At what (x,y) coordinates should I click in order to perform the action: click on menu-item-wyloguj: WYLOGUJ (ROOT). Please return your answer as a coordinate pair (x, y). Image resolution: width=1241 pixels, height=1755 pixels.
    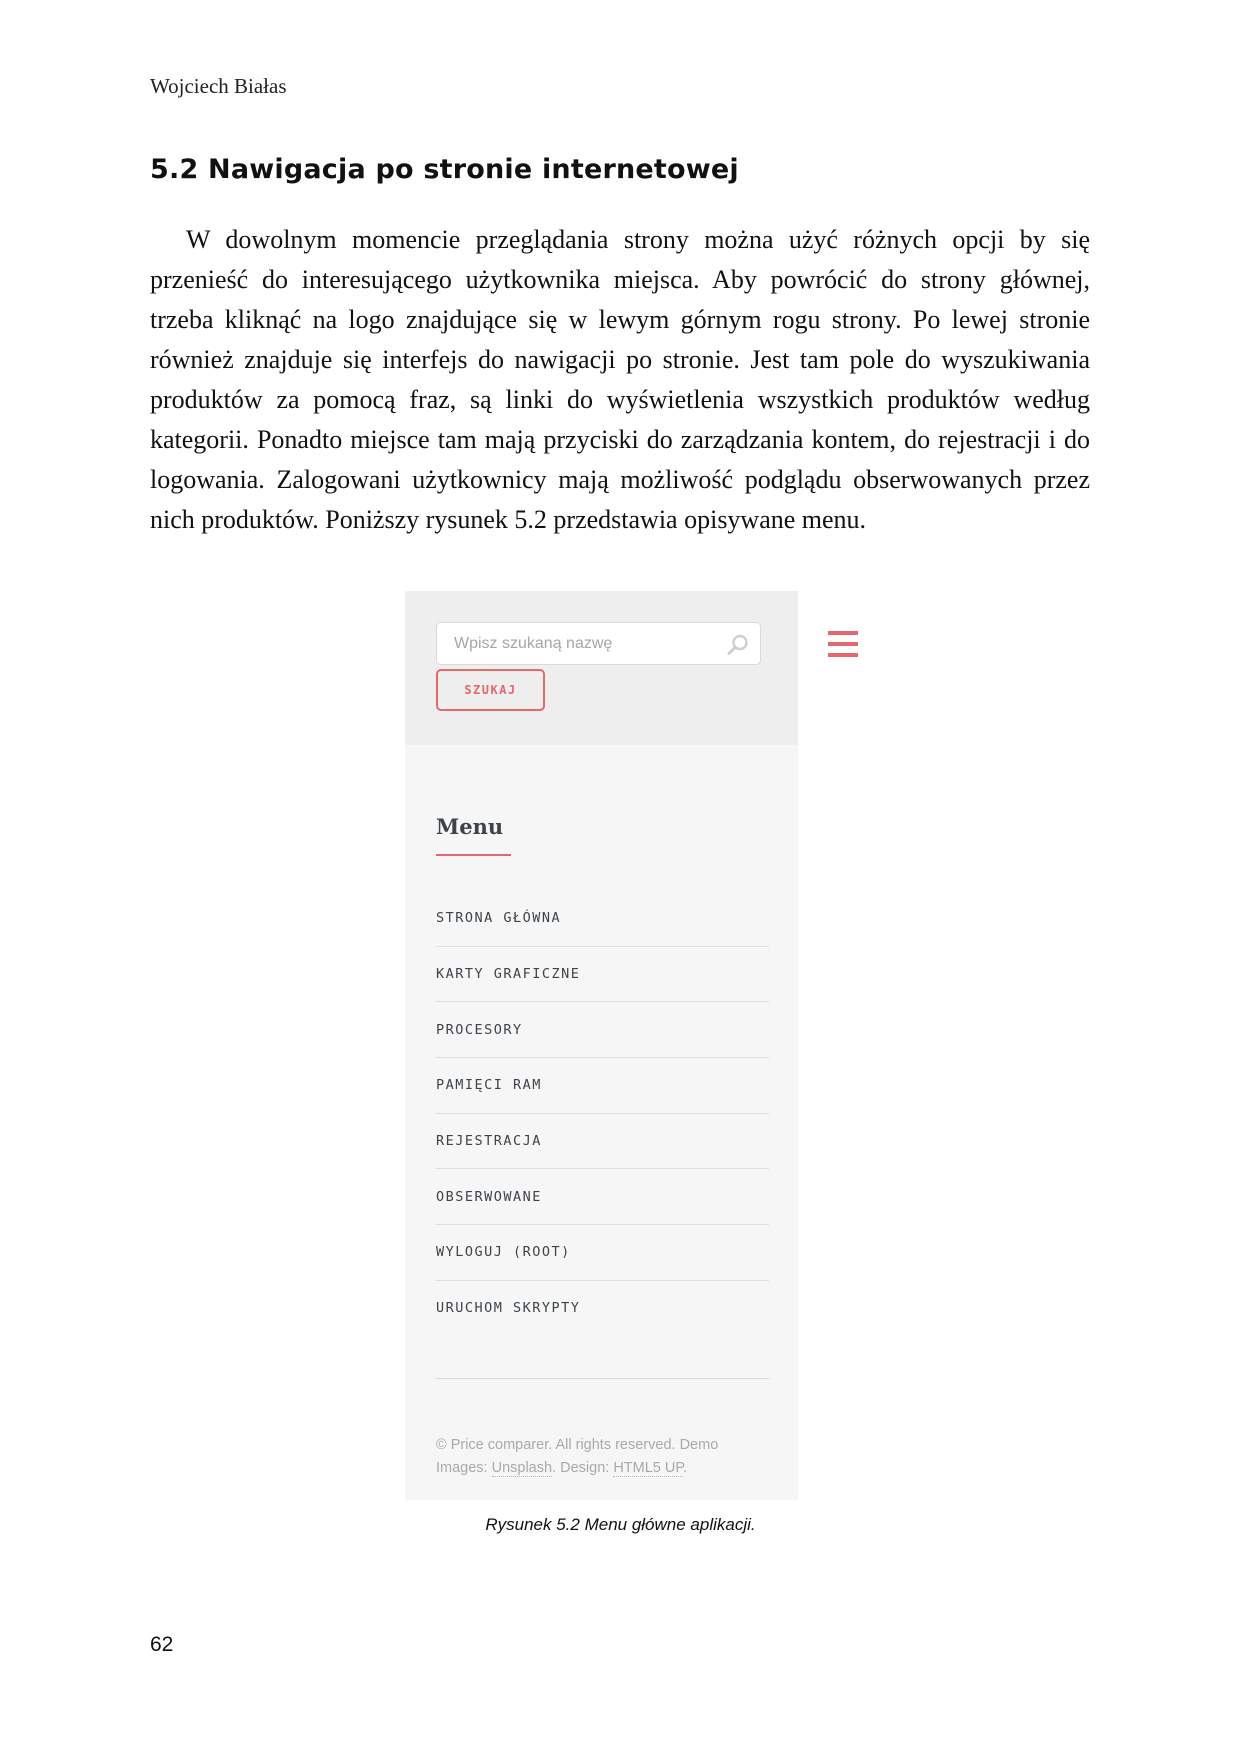
    Looking at the image, I should click on (602, 1252).